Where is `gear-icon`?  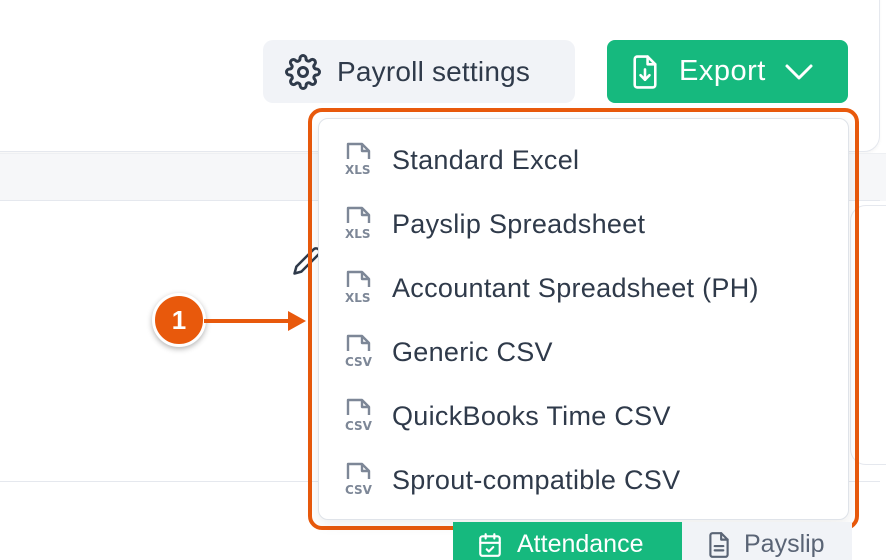
gear-icon is located at coordinates (303, 71).